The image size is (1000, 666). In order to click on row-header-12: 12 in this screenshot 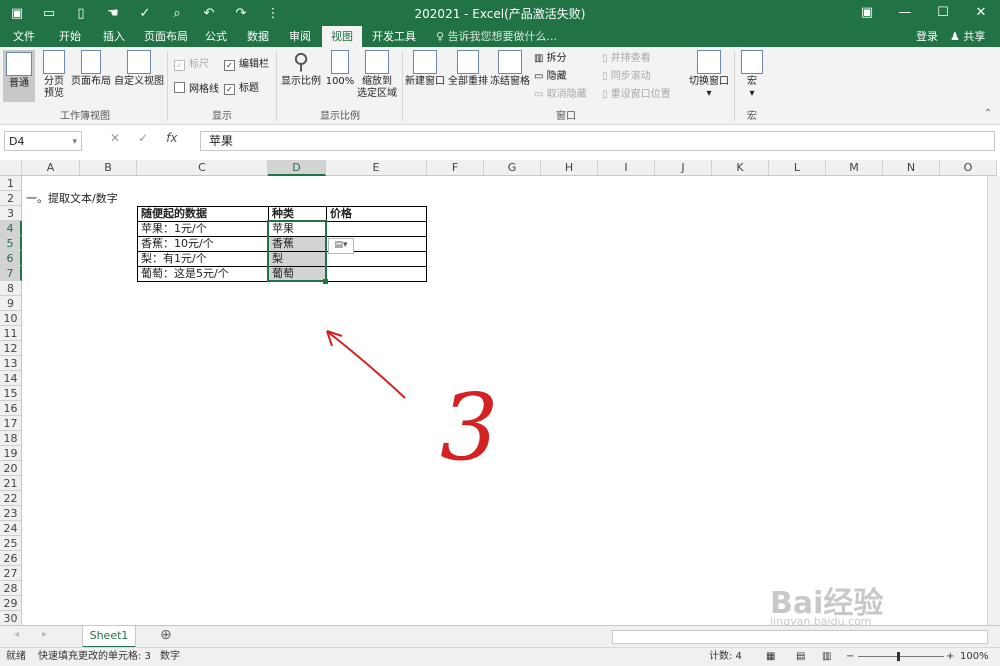, I will do `click(11, 348)`.